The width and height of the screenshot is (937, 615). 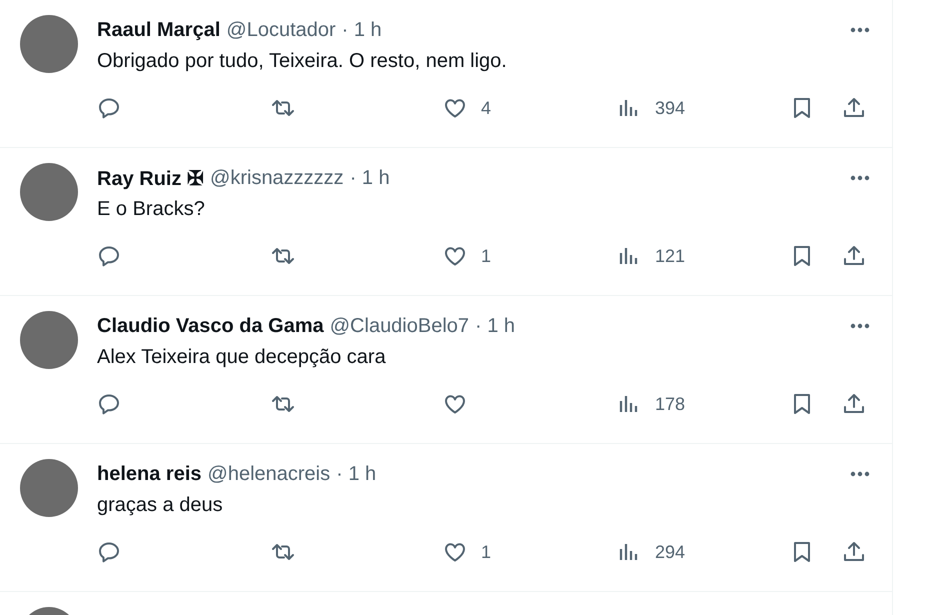 I want to click on user-name: Ray Ruiz ✠, so click(x=150, y=178).